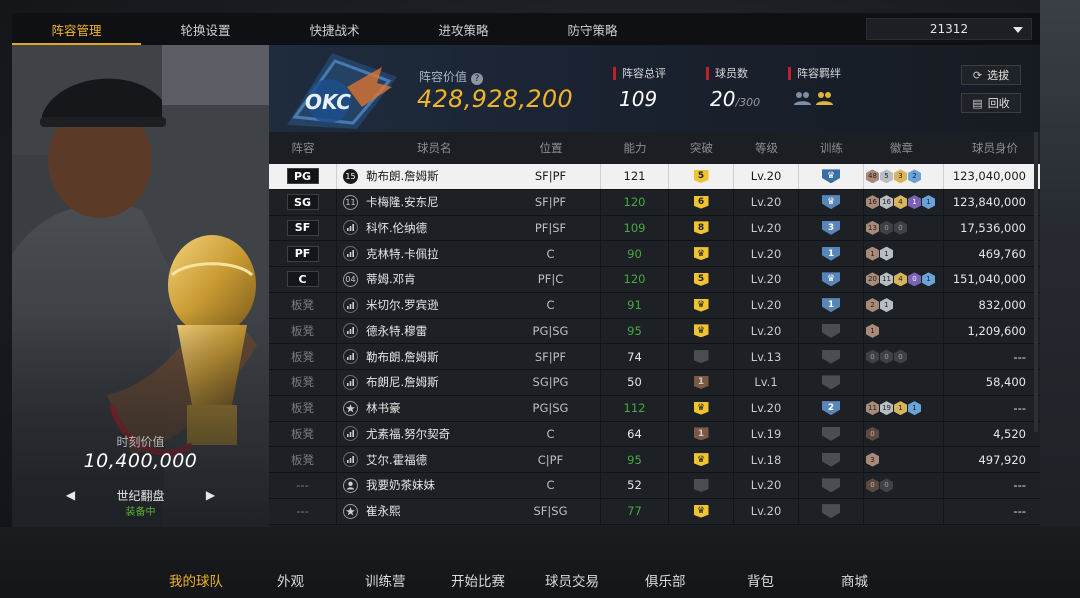 This screenshot has width=1080, height=598. Describe the element at coordinates (1036, 282) in the screenshot. I see `table-scrollbar` at that location.